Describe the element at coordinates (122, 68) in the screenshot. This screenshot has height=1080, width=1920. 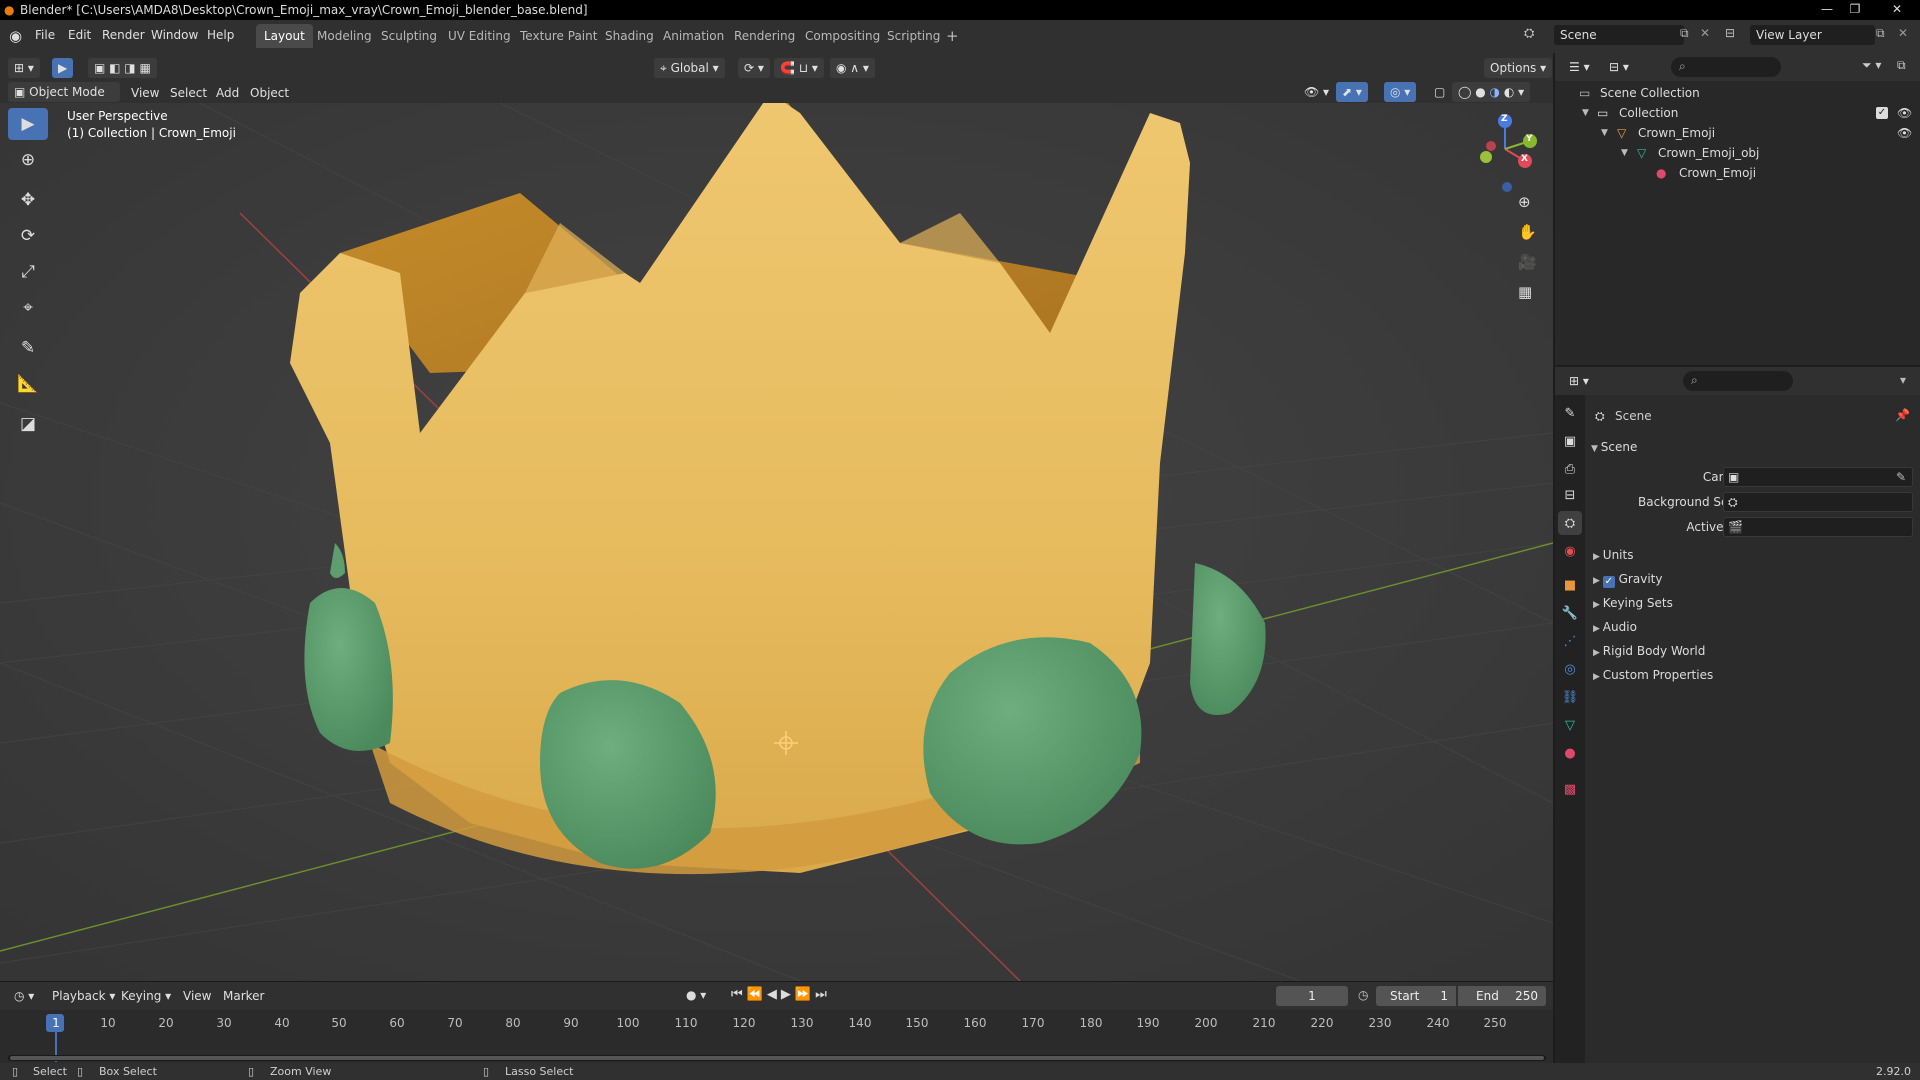
I see `selection-mode-buttons: ▣ ◧ ◨ ▦` at that location.